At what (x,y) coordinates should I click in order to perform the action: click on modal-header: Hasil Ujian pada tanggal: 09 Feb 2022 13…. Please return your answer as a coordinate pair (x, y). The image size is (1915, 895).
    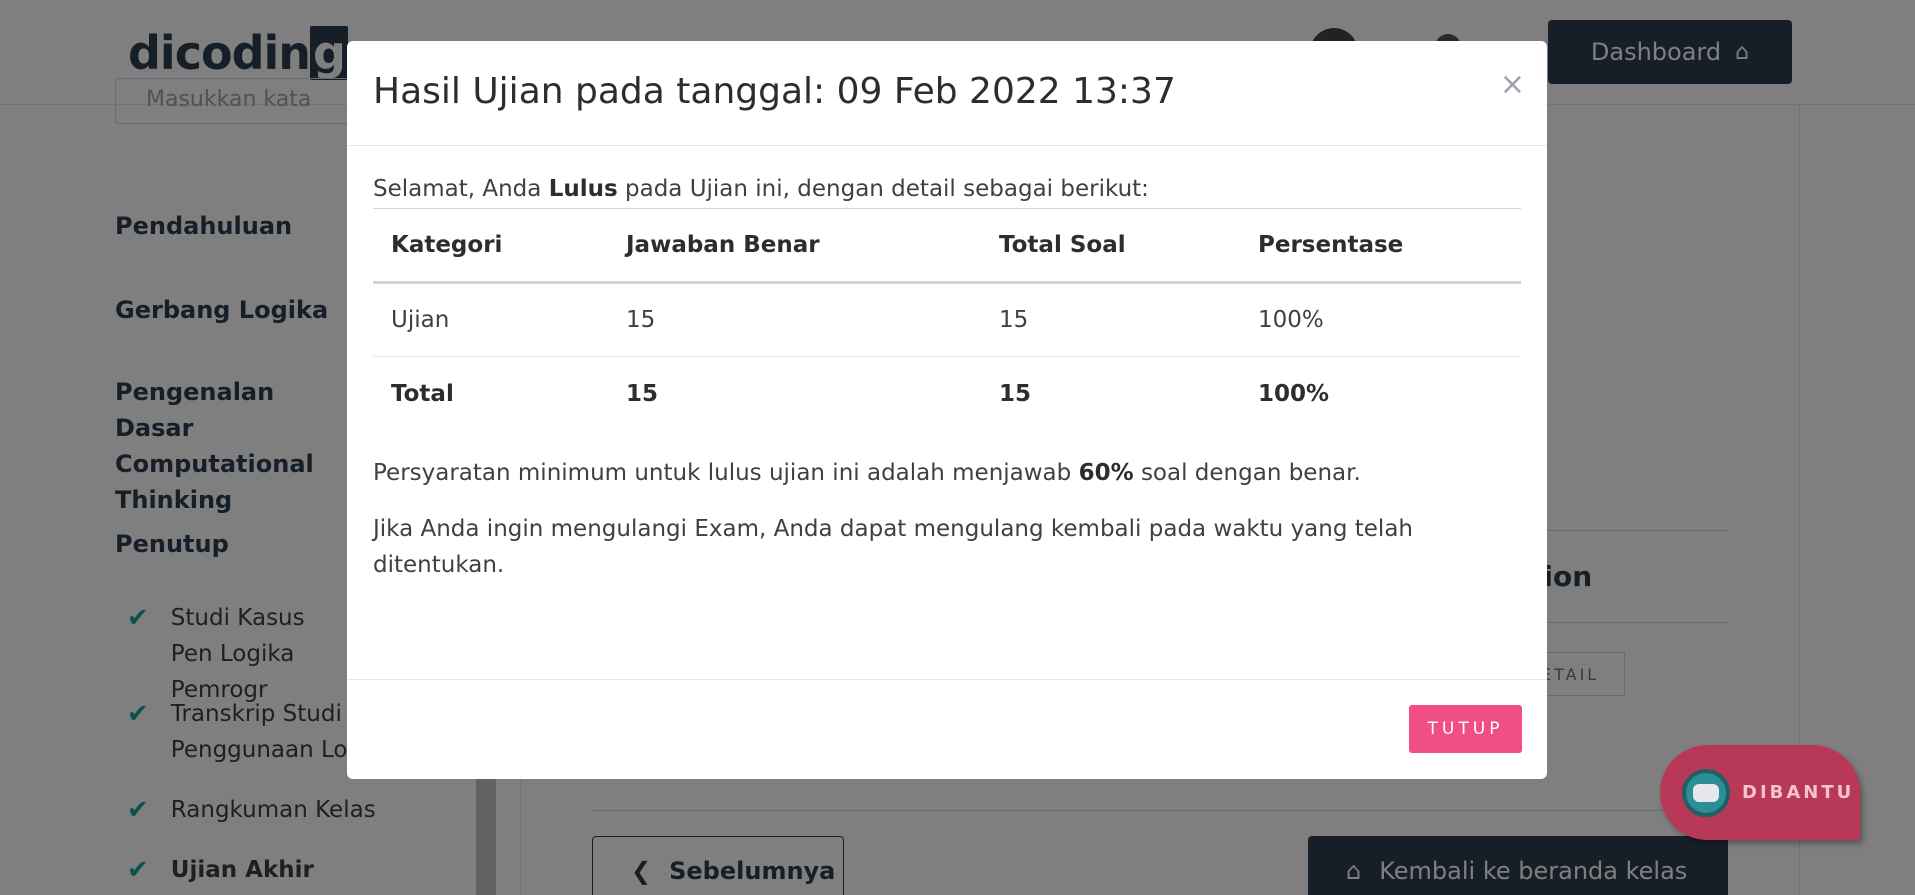
    Looking at the image, I should click on (947, 93).